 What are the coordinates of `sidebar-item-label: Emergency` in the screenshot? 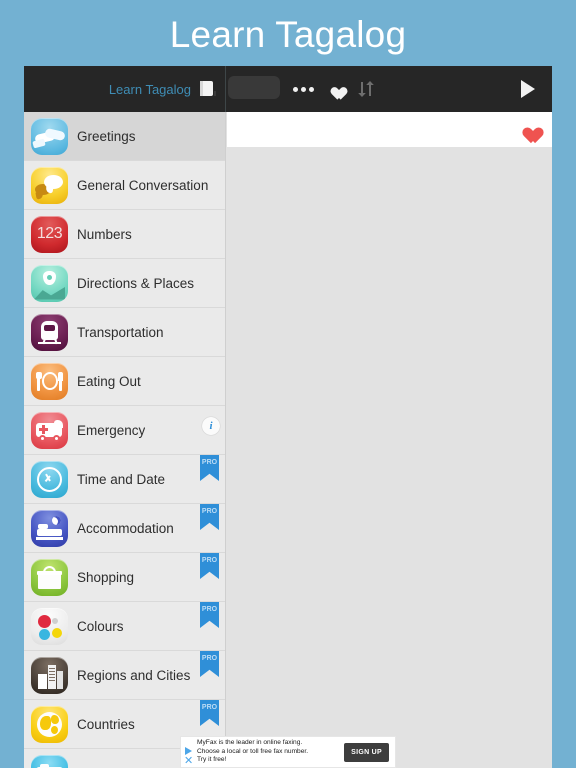 It's located at (111, 430).